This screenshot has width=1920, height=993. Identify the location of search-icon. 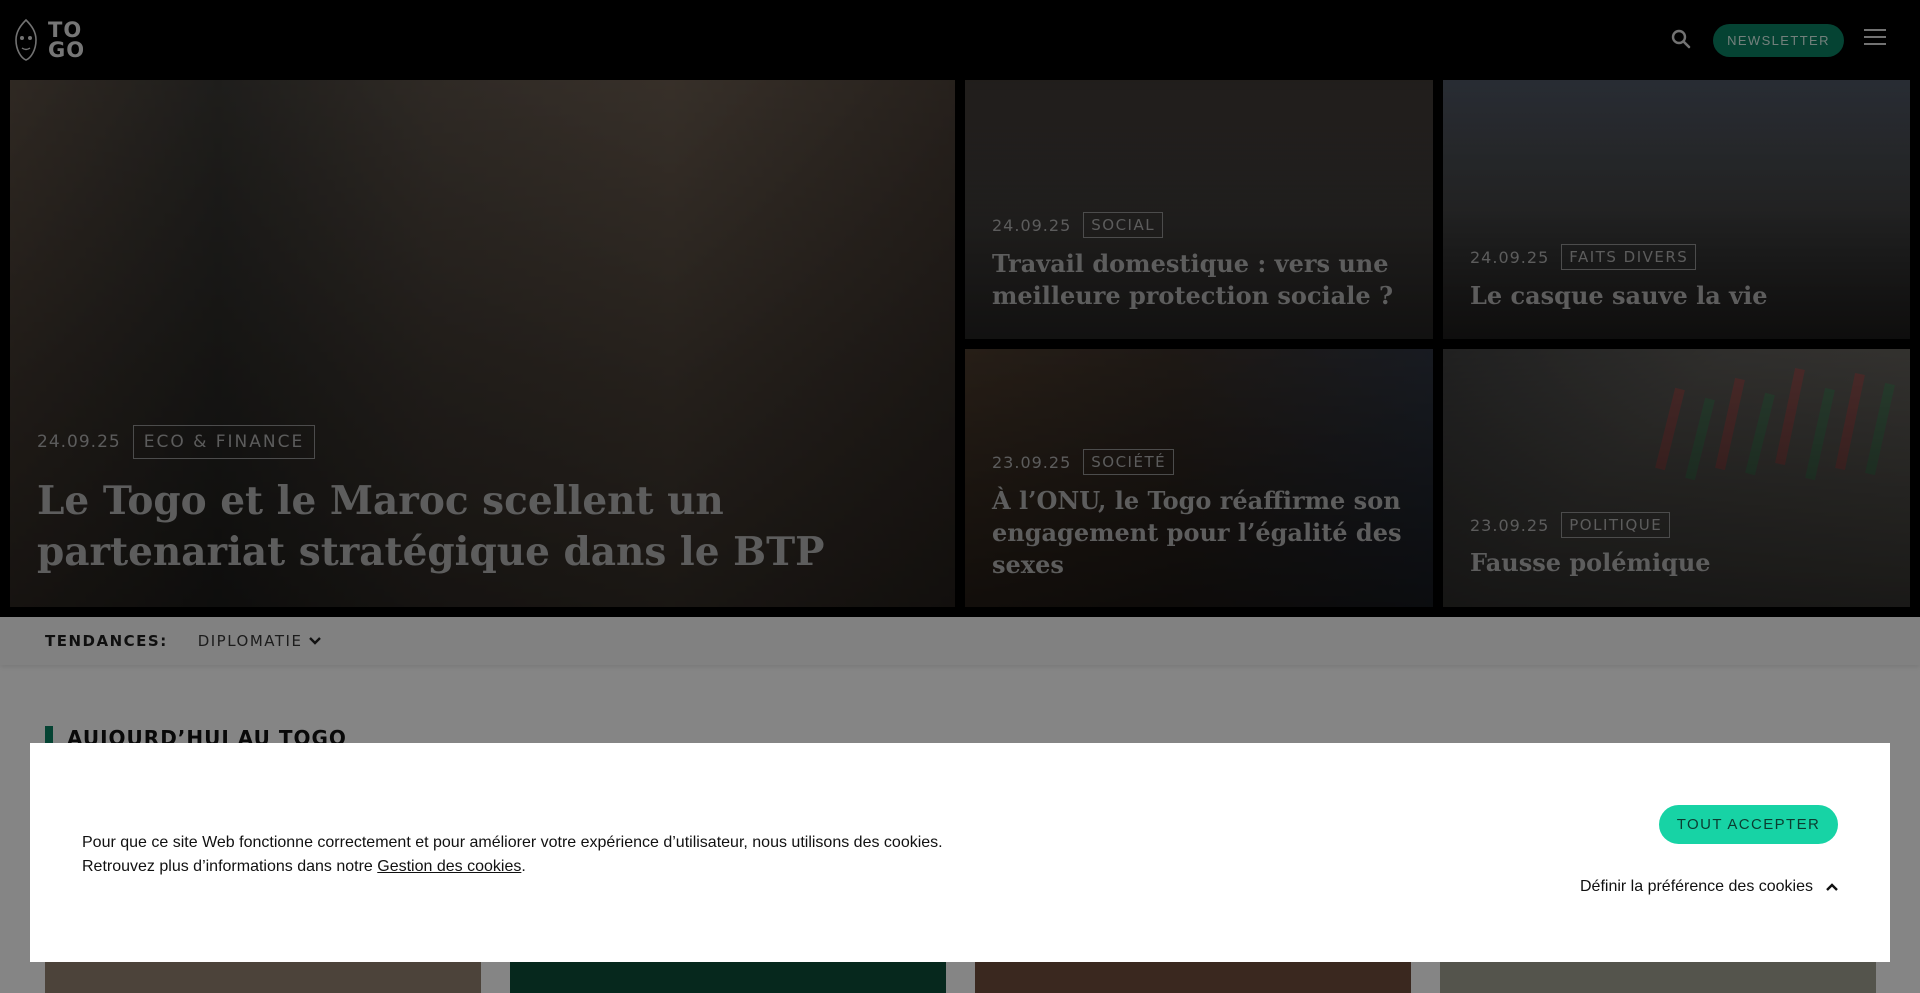
(1681, 39).